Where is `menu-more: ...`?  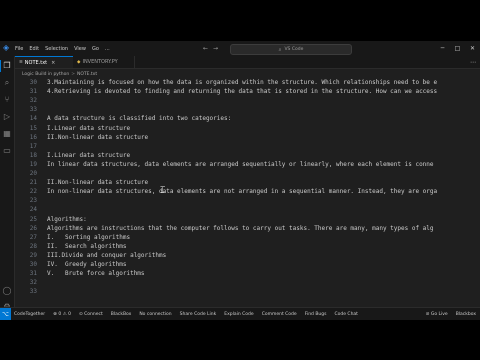 menu-more: ... is located at coordinates (107, 49).